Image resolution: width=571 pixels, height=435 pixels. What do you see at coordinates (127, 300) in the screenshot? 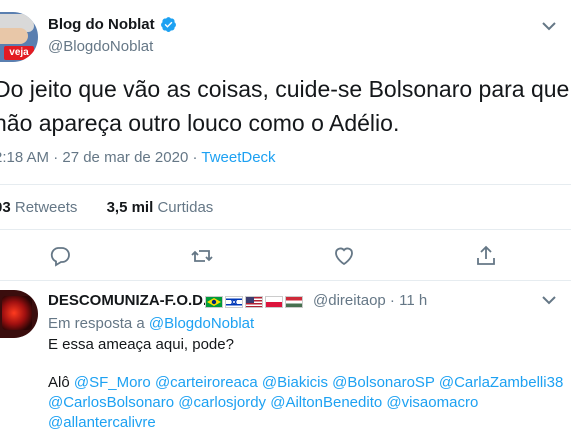
I see `reply-author-name: DESCOMUNIZA-F.O.D.` at bounding box center [127, 300].